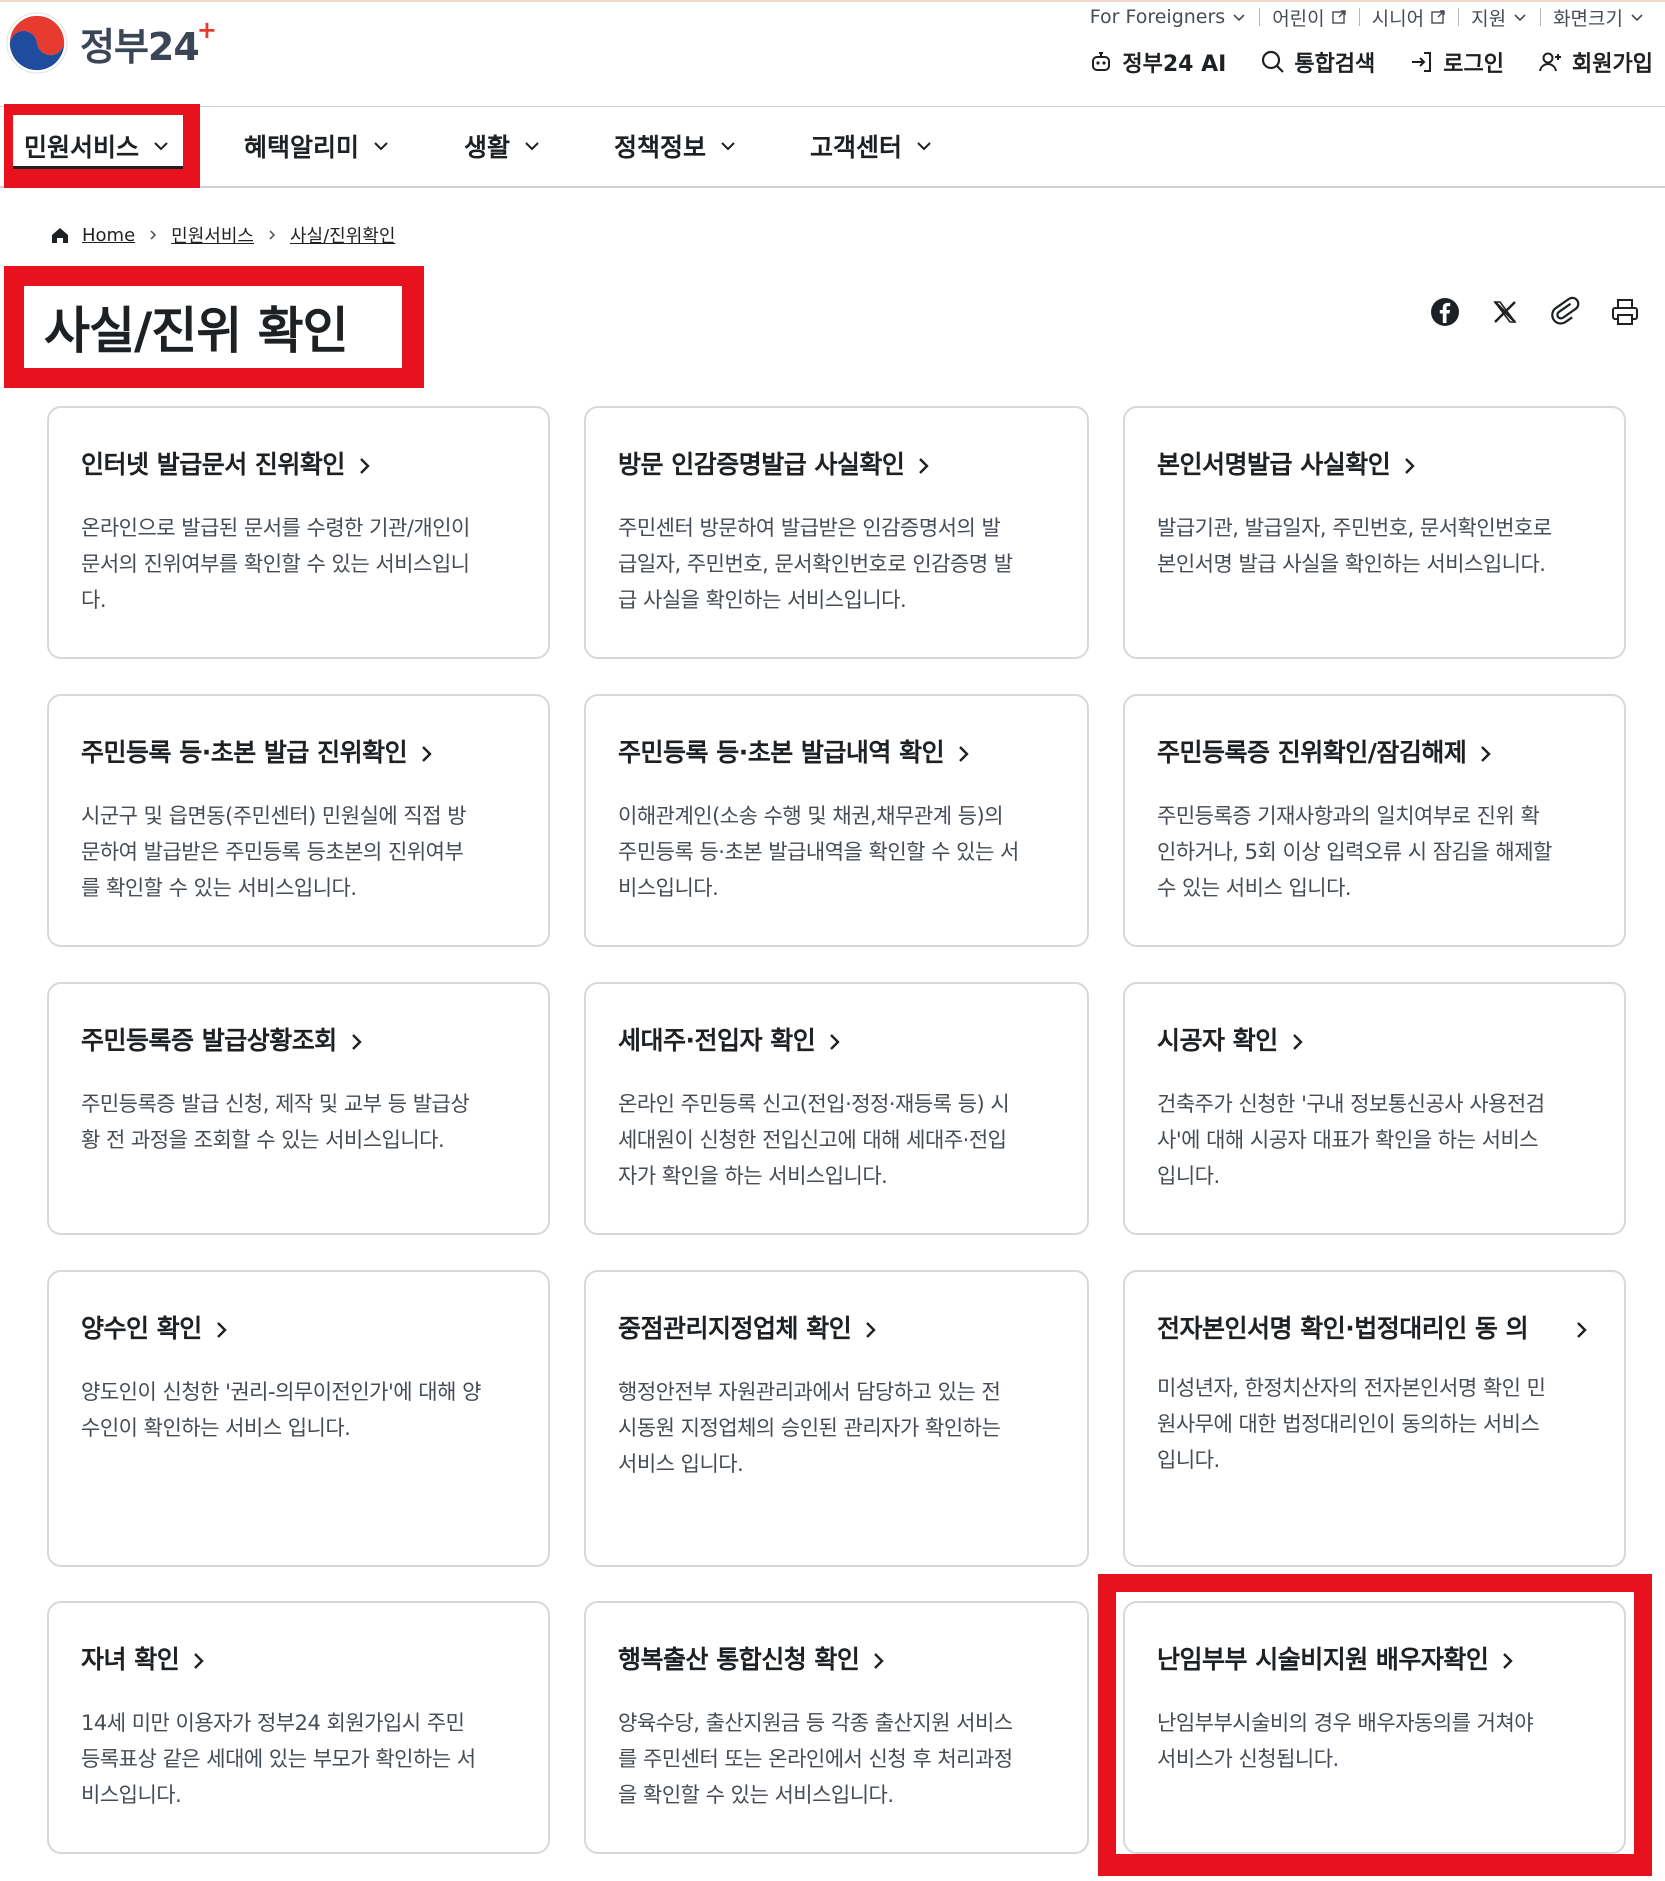 The image size is (1665, 1881). Describe the element at coordinates (676, 146) in the screenshot. I see `gnb-policy-info: 정책정보` at that location.